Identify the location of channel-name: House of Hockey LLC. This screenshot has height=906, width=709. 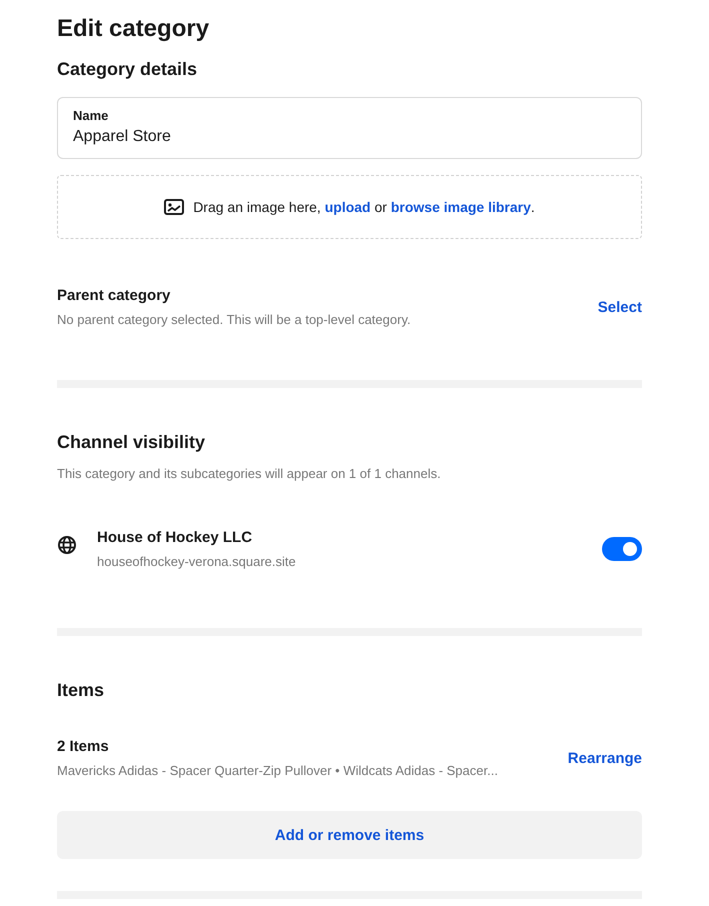
(174, 537).